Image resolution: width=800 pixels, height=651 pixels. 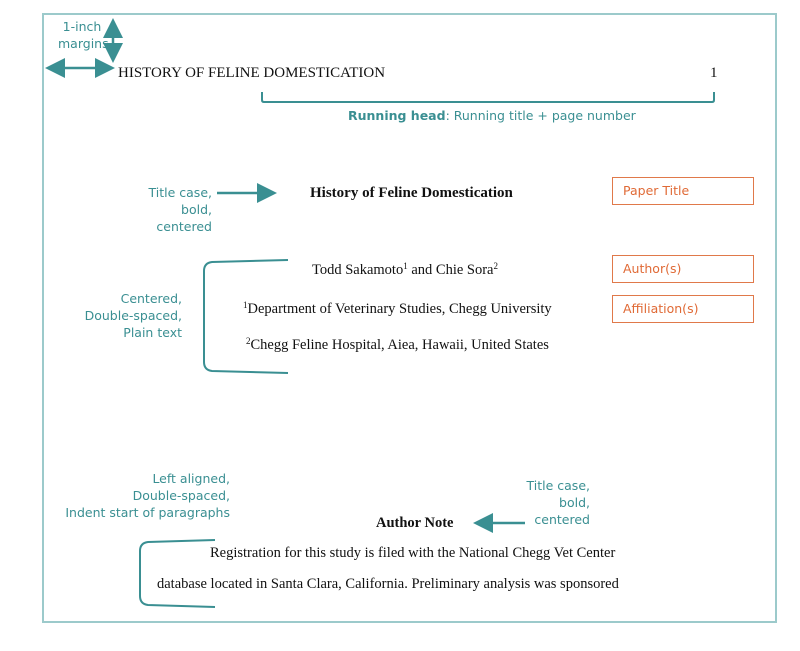 What do you see at coordinates (464, 270) in the screenshot?
I see `author-name: Chie Sora` at bounding box center [464, 270].